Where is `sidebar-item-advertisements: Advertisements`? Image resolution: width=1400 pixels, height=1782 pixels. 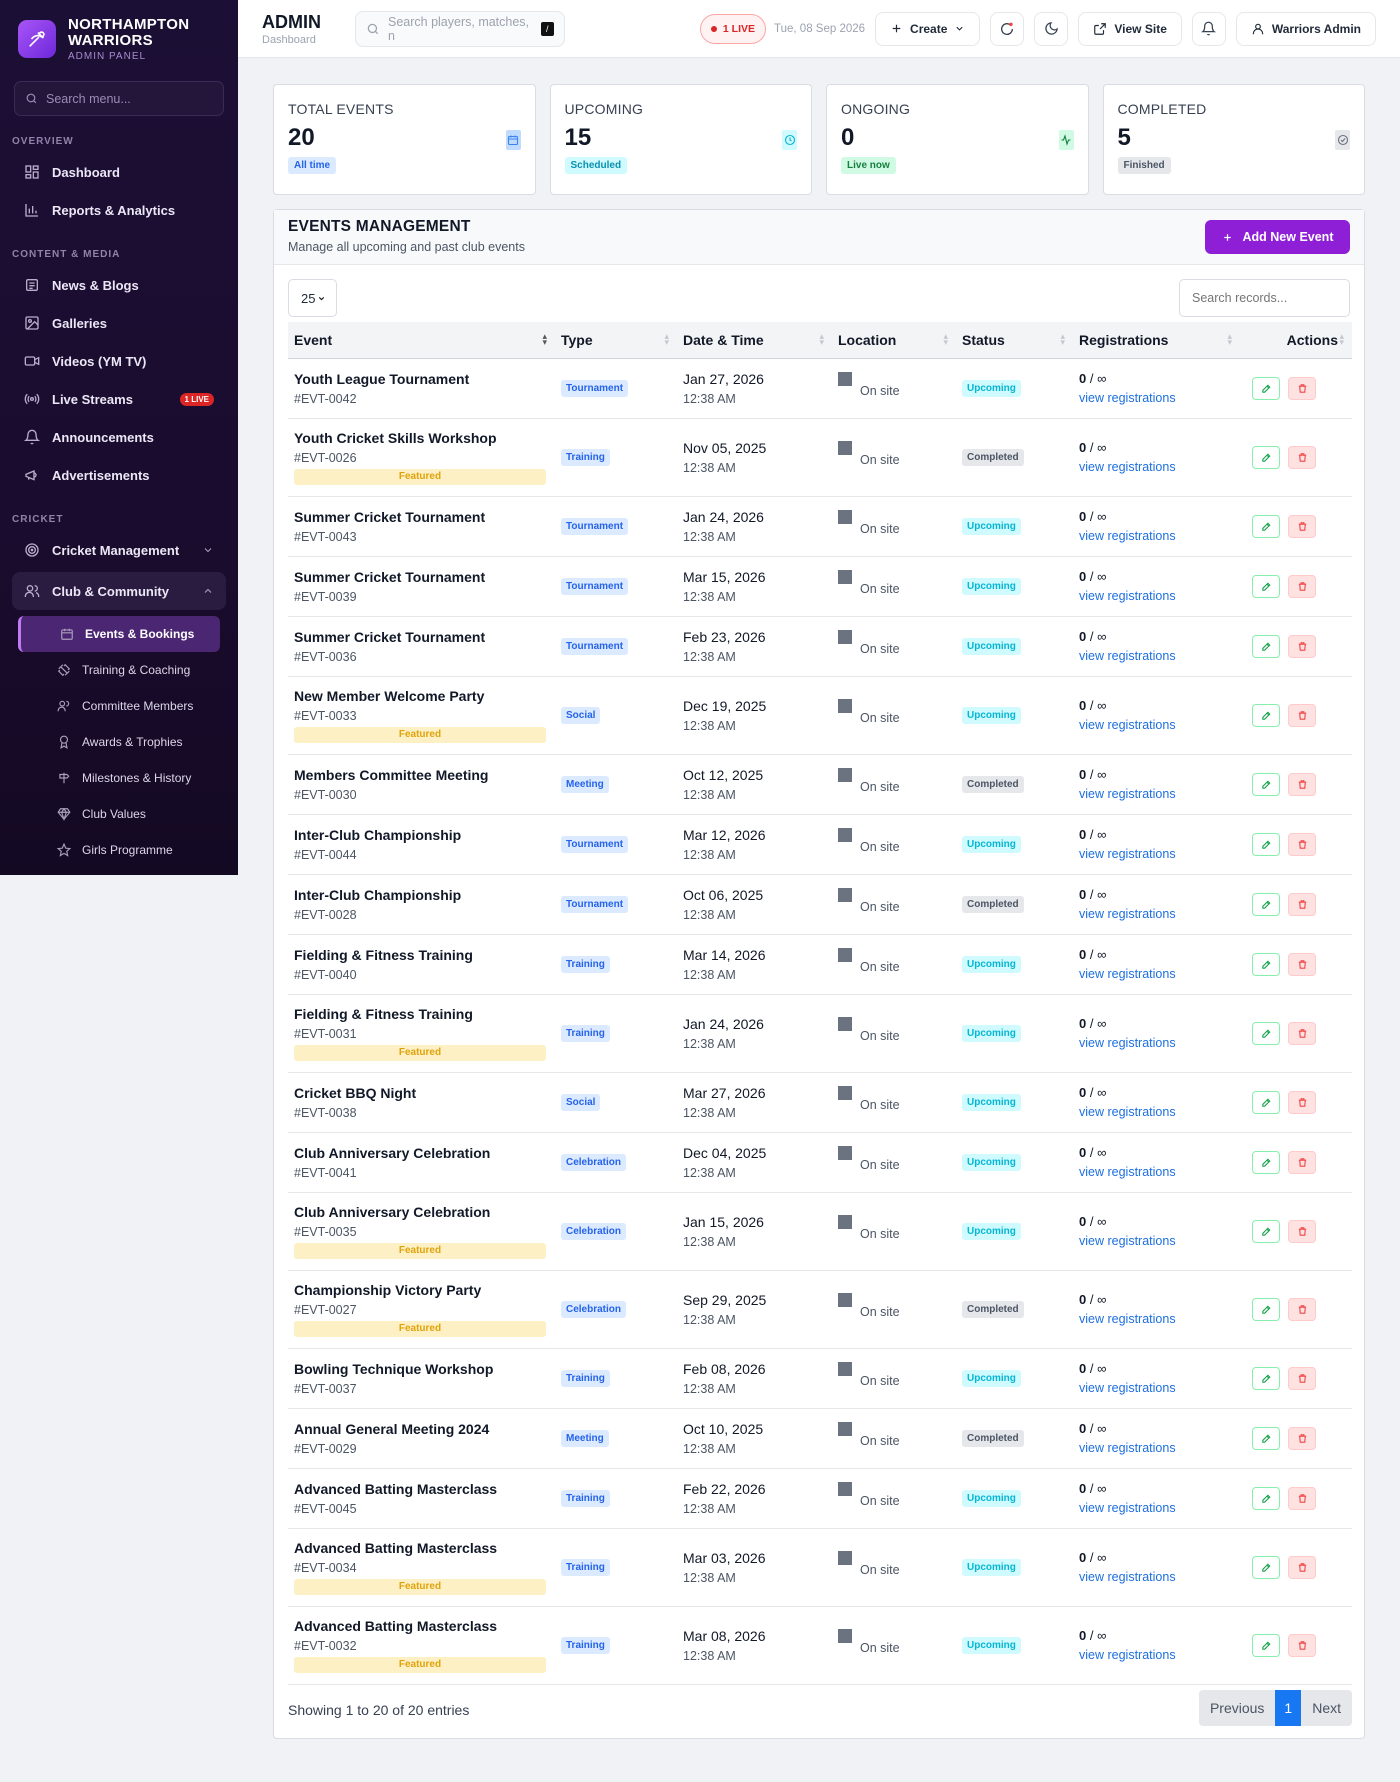
sidebar-item-advertisements: Advertisements is located at coordinates (119, 475).